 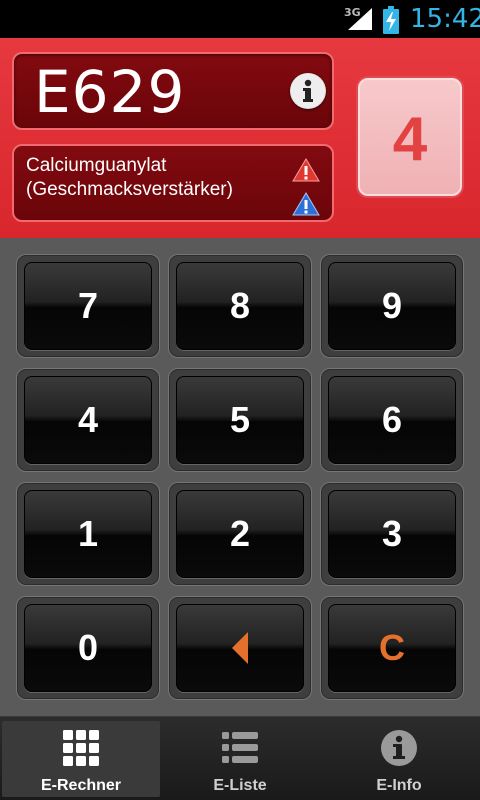 What do you see at coordinates (306, 204) in the screenshot?
I see `warning-blue-icon` at bounding box center [306, 204].